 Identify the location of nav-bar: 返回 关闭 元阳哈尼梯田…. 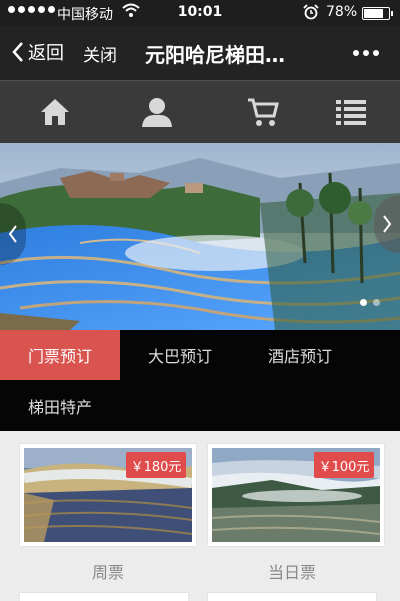
(200, 53).